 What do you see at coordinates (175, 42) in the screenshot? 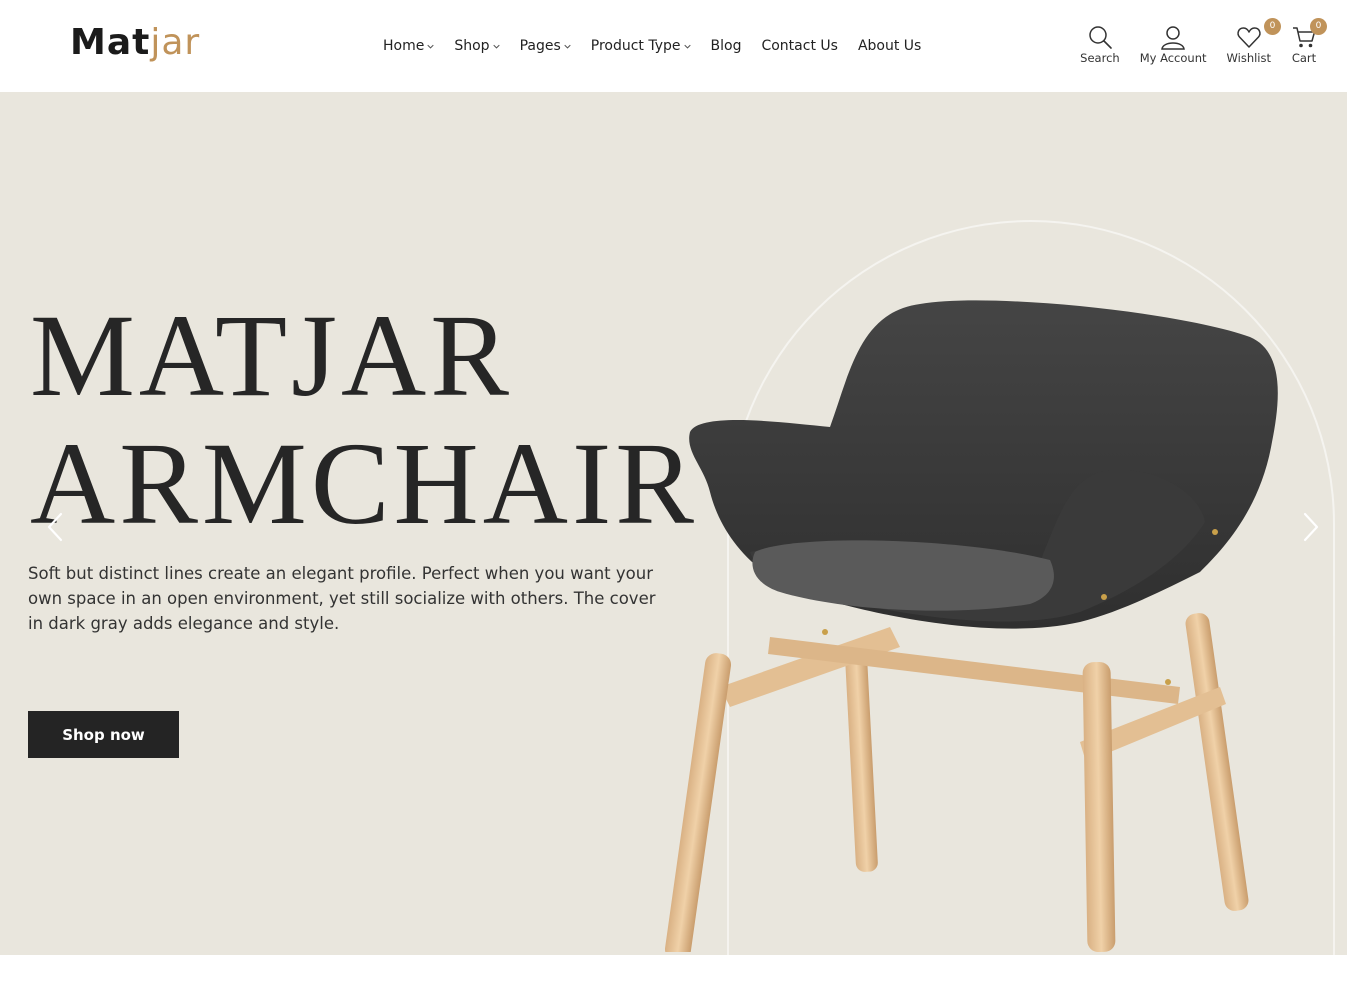
I see `logo-text-accent: jar` at bounding box center [175, 42].